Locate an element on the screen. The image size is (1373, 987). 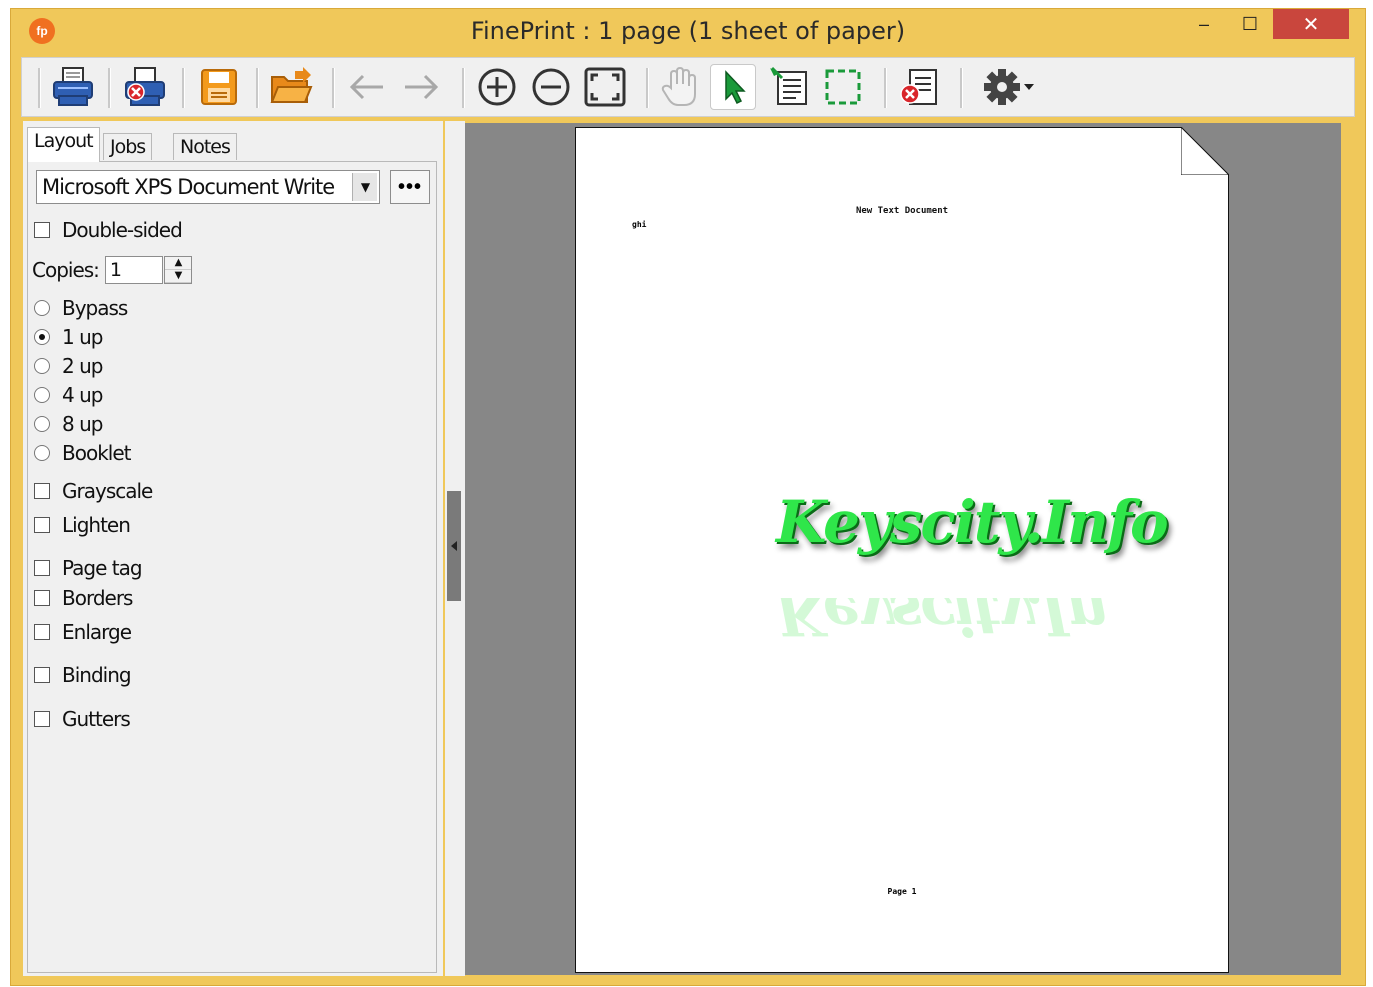
copies-row: Copies: 1 ▲ ▼ is located at coordinates (112, 270).